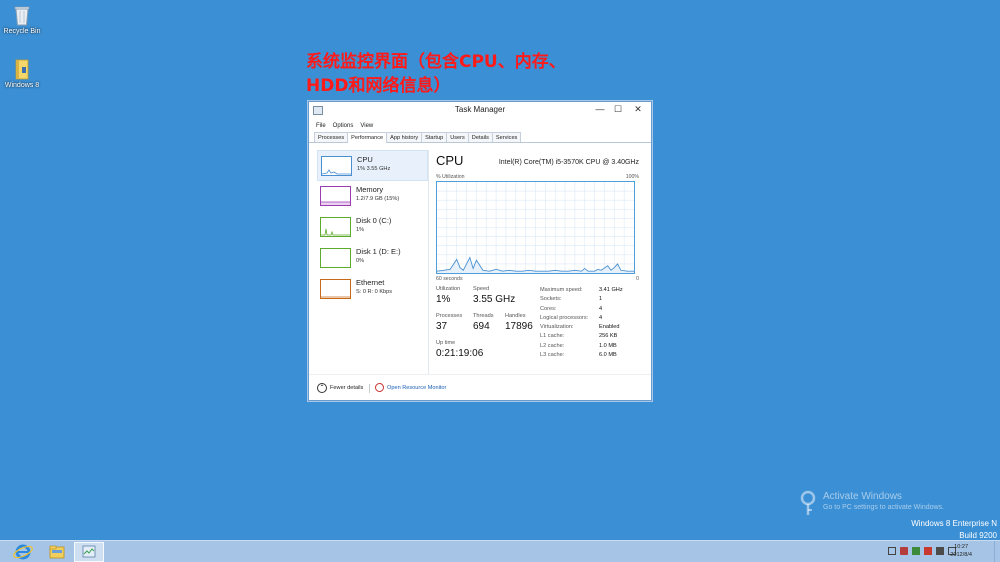 The image size is (1000, 562). What do you see at coordinates (335, 258) in the screenshot?
I see `disk1-thumbnail` at bounding box center [335, 258].